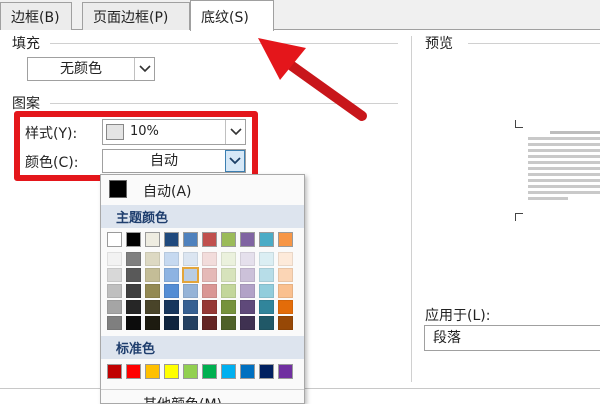 The width and height of the screenshot is (600, 404). I want to click on apply-to-value: 段落, so click(447, 338).